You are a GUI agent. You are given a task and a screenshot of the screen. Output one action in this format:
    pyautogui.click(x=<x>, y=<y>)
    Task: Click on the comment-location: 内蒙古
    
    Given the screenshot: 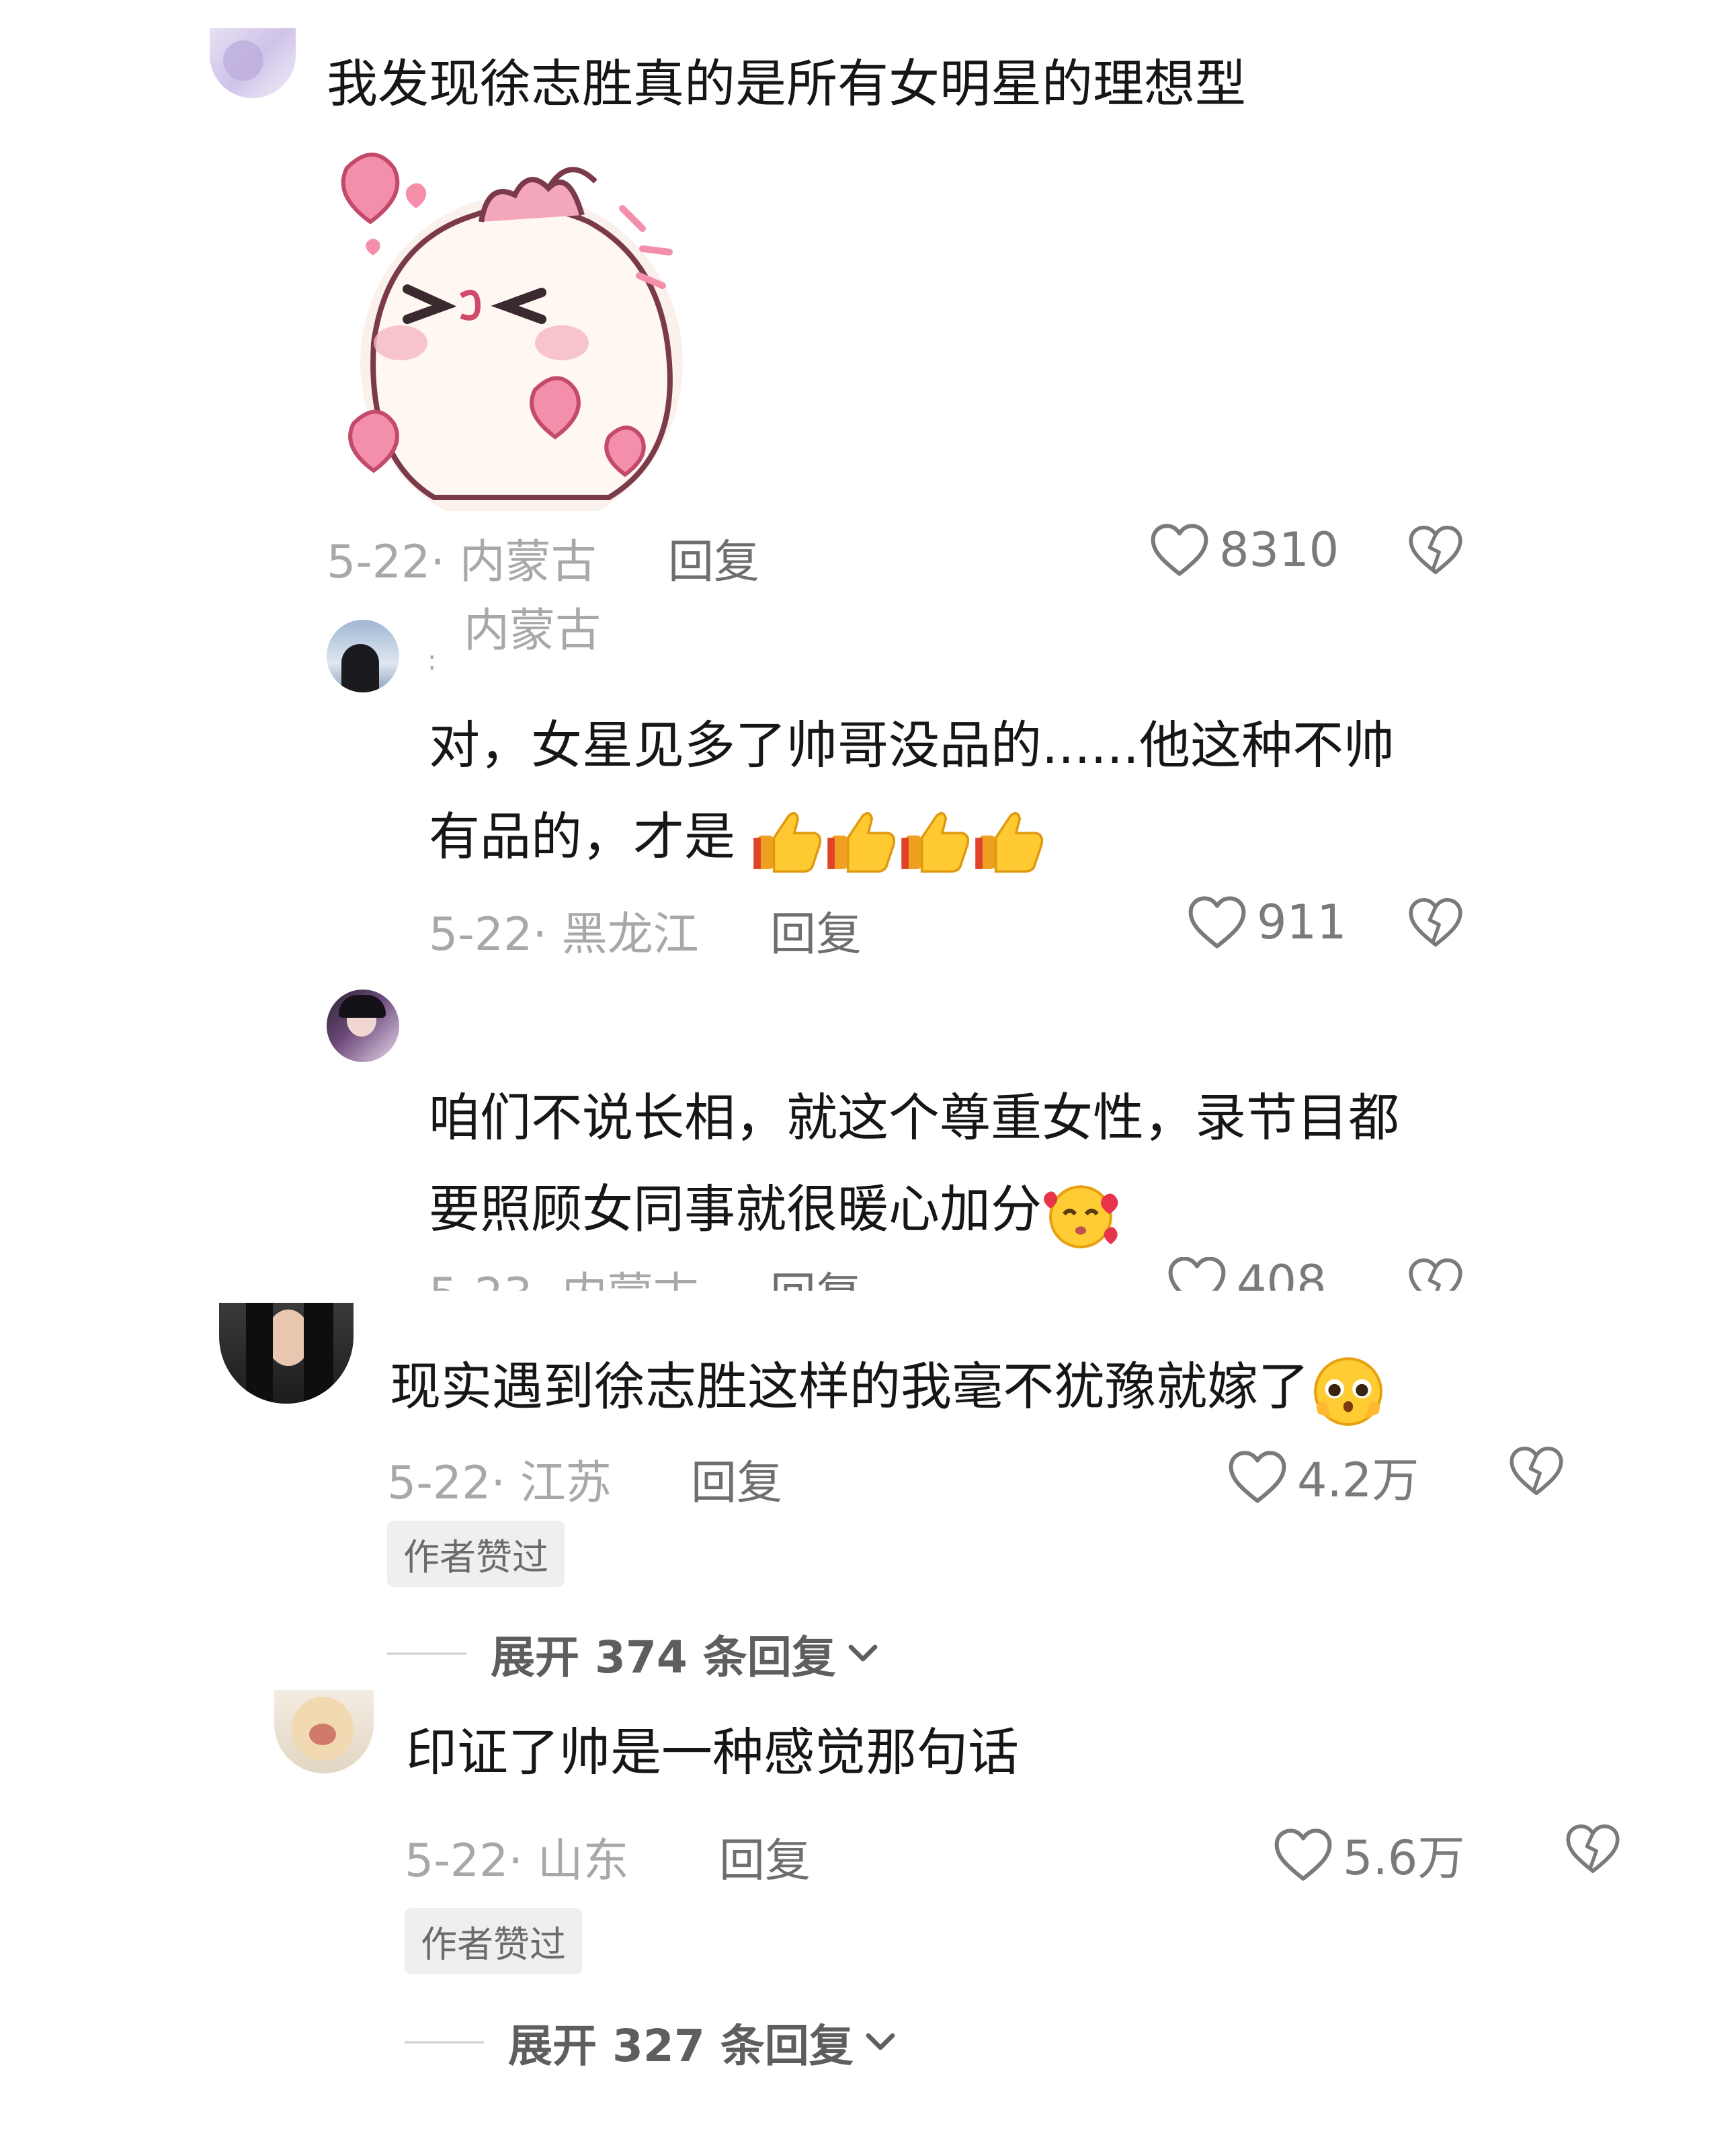 What is the action you would take?
    pyautogui.click(x=528, y=562)
    